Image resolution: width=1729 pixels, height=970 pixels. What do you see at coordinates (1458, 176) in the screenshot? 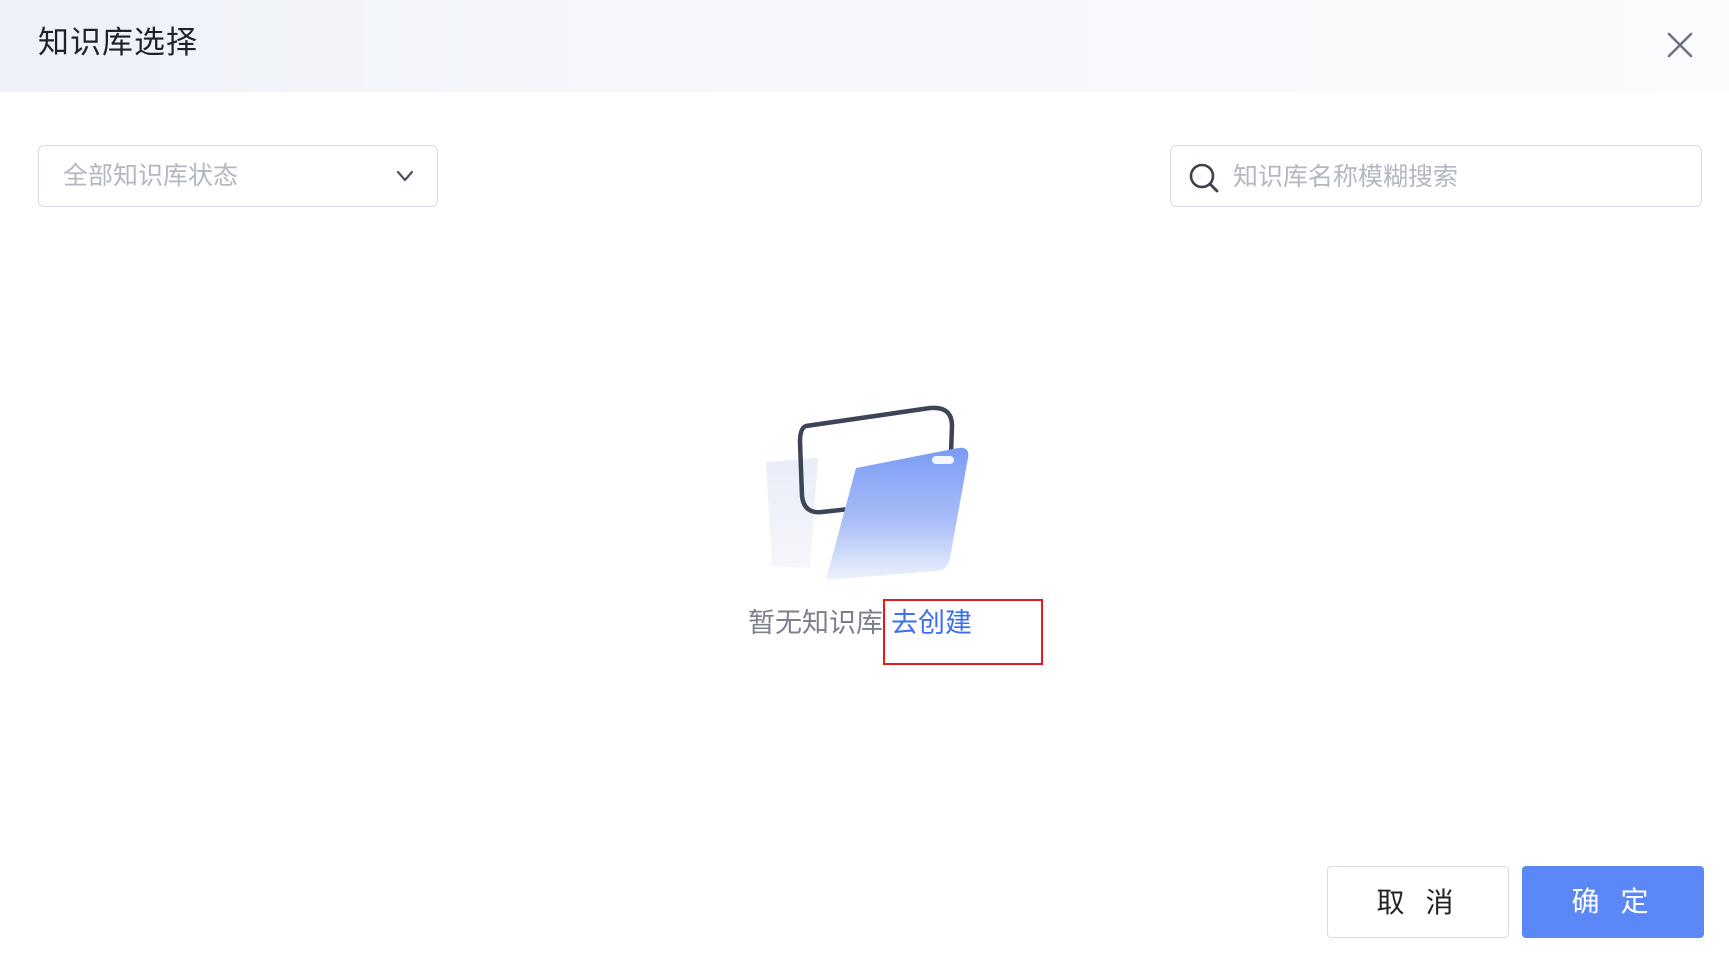
I see `search-input` at bounding box center [1458, 176].